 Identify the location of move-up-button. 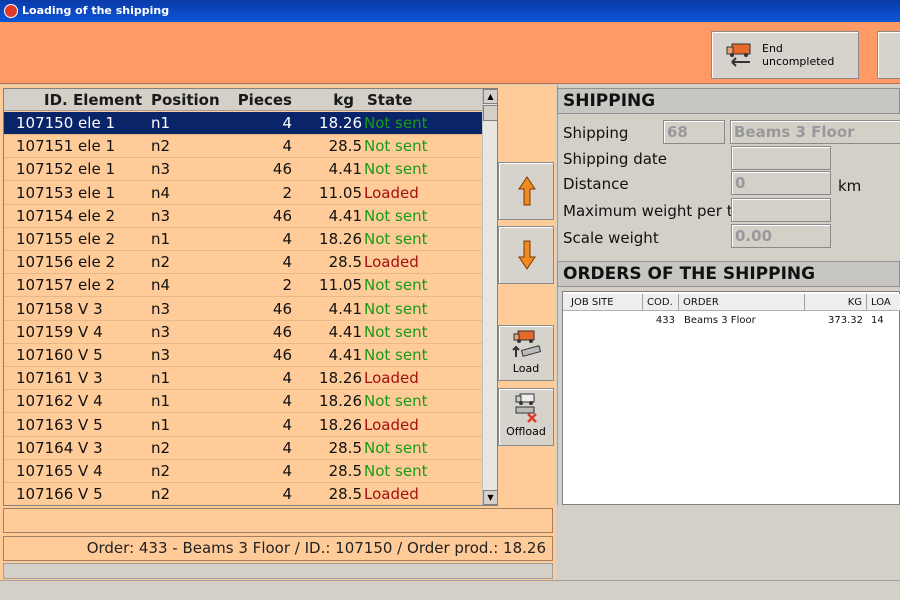
(526, 191).